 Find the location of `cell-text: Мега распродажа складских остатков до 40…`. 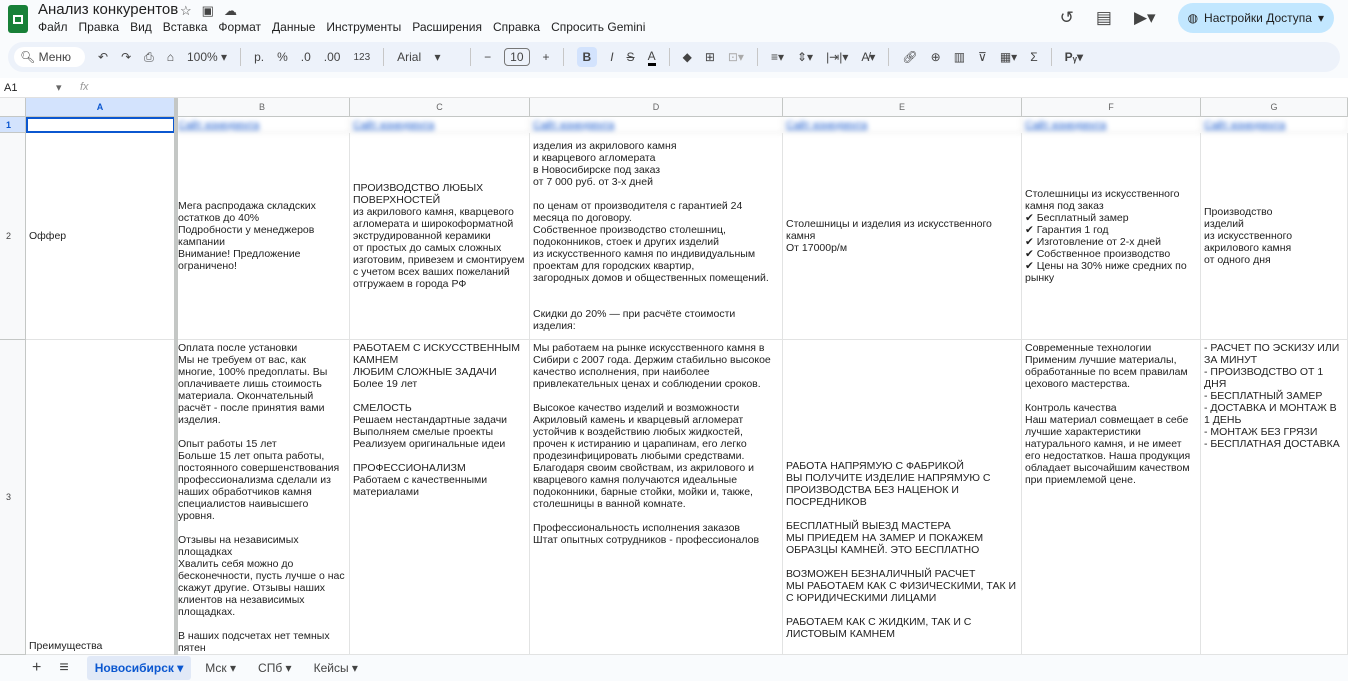

cell-text: Мега распродажа складских остатков до 40… is located at coordinates (247, 236).